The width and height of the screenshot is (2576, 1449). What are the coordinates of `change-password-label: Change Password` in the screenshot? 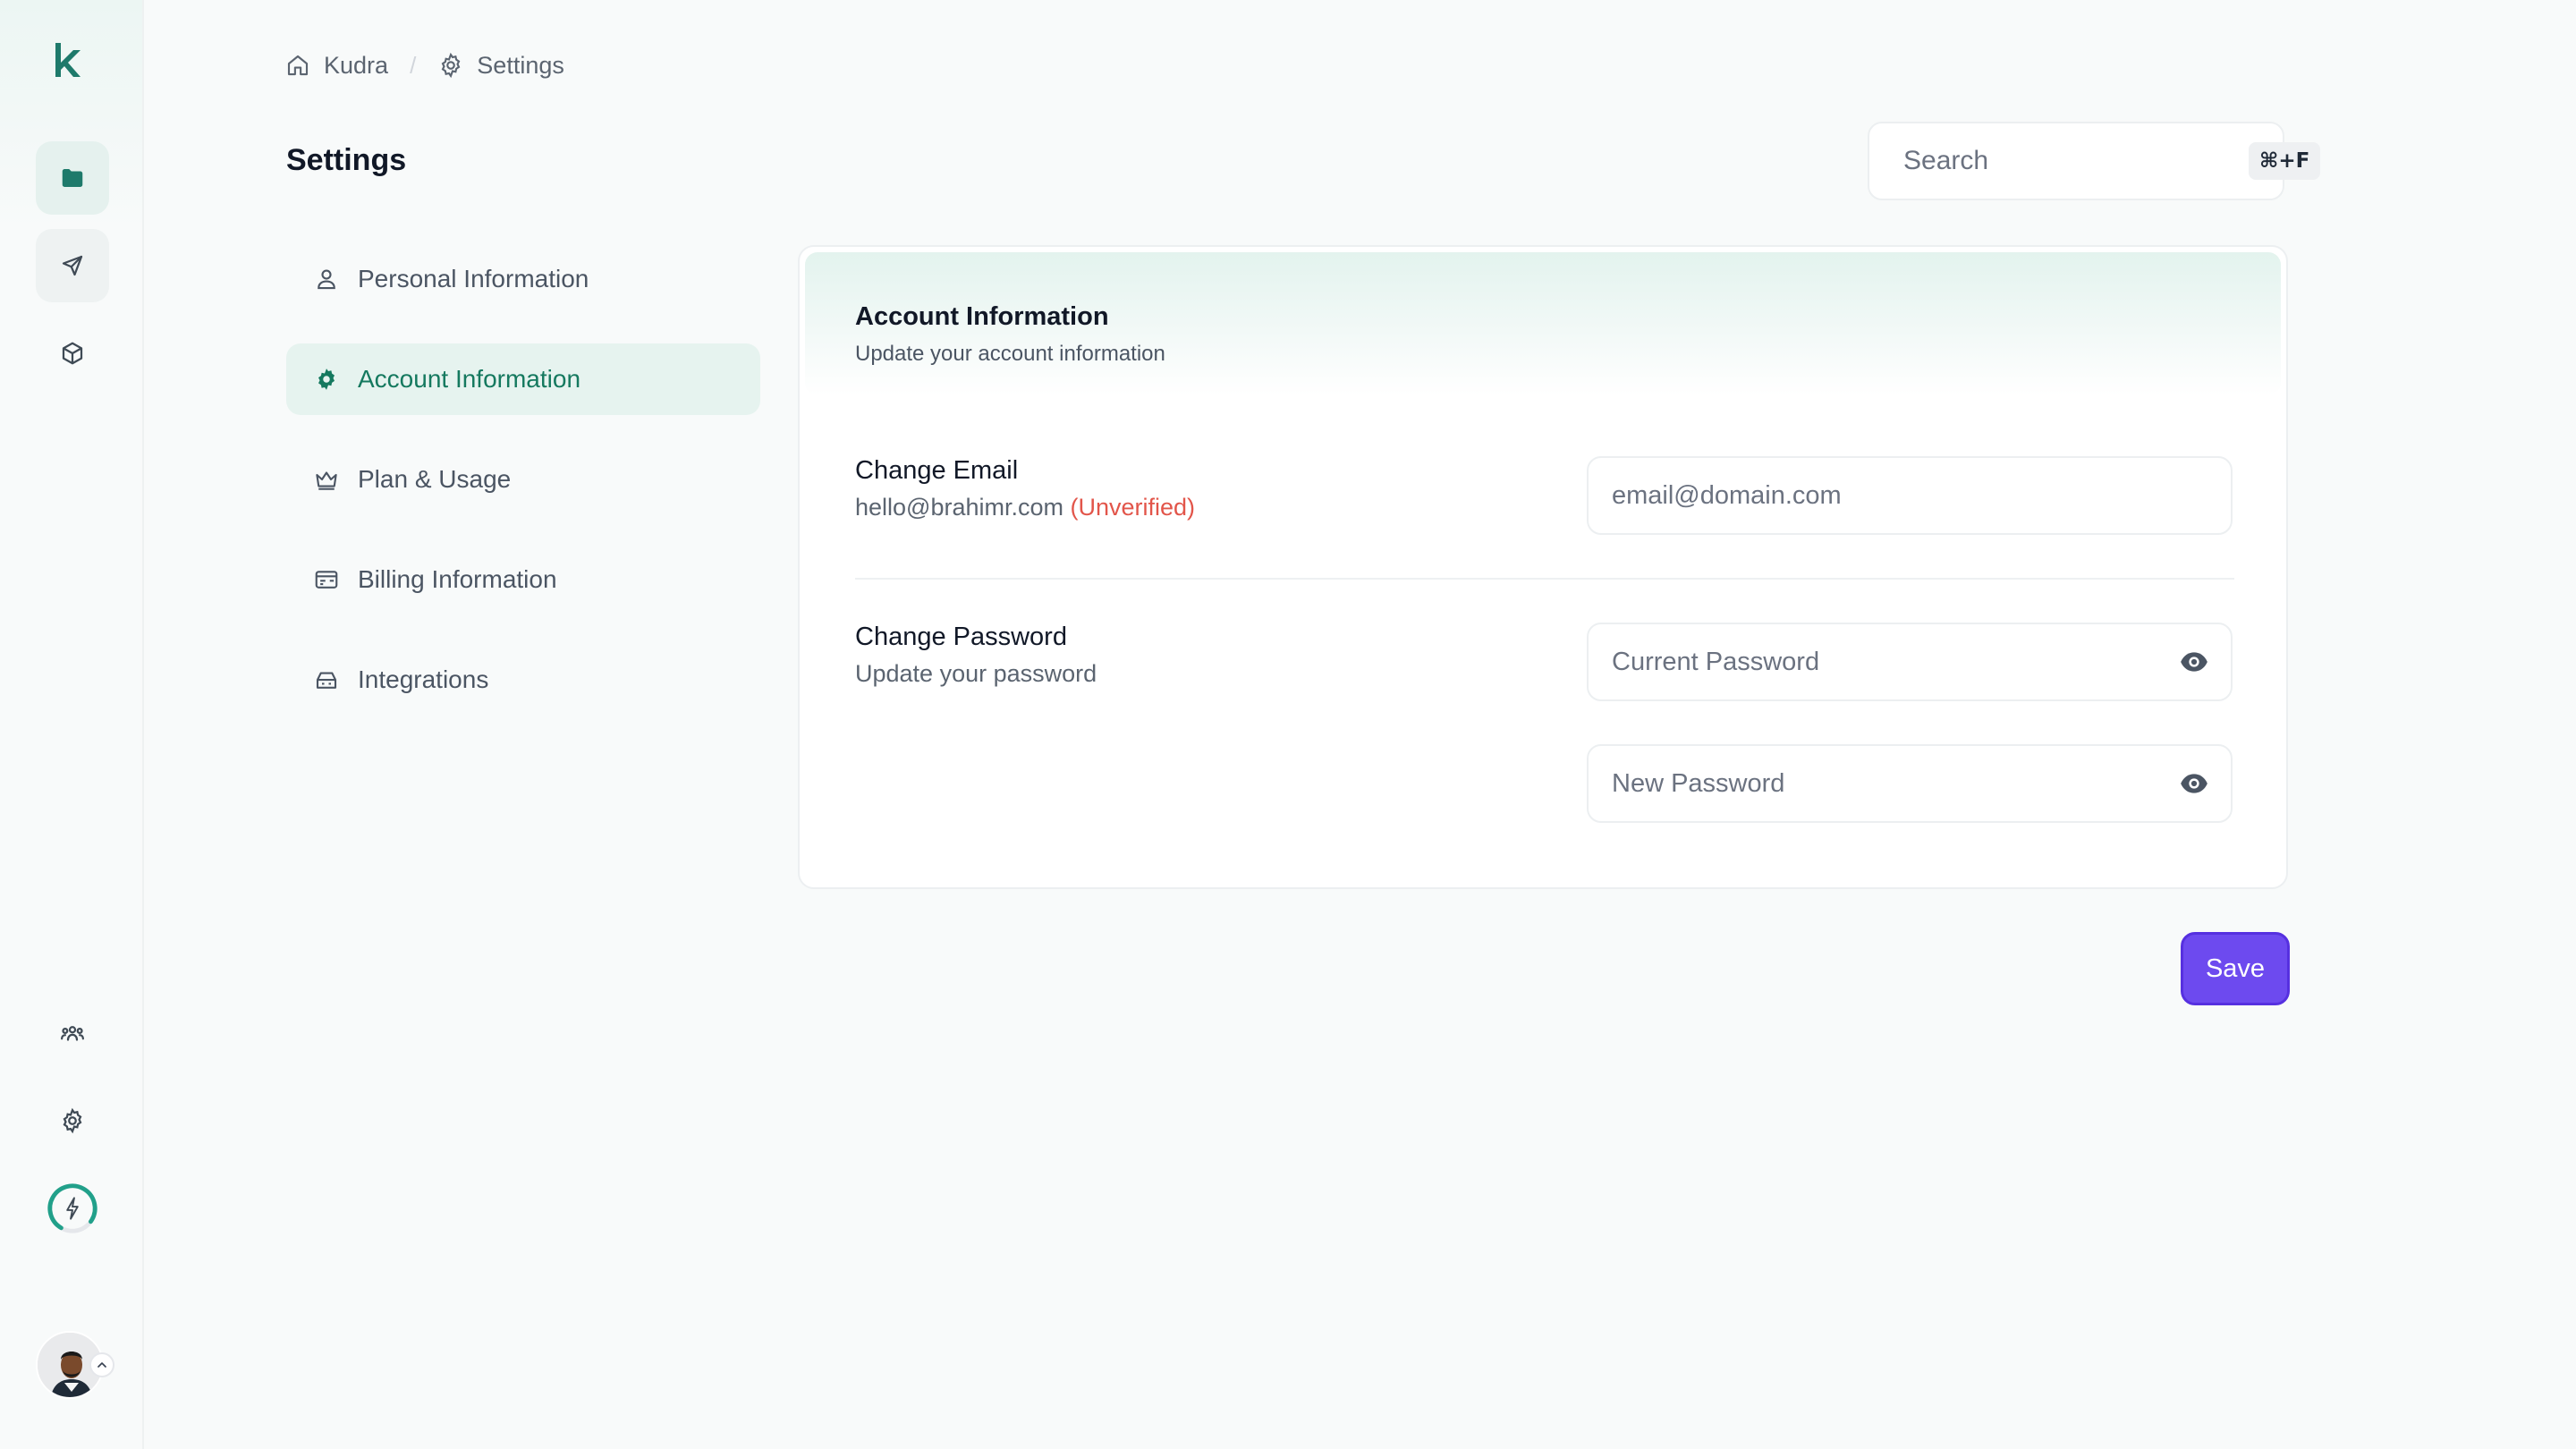 It's located at (961, 637).